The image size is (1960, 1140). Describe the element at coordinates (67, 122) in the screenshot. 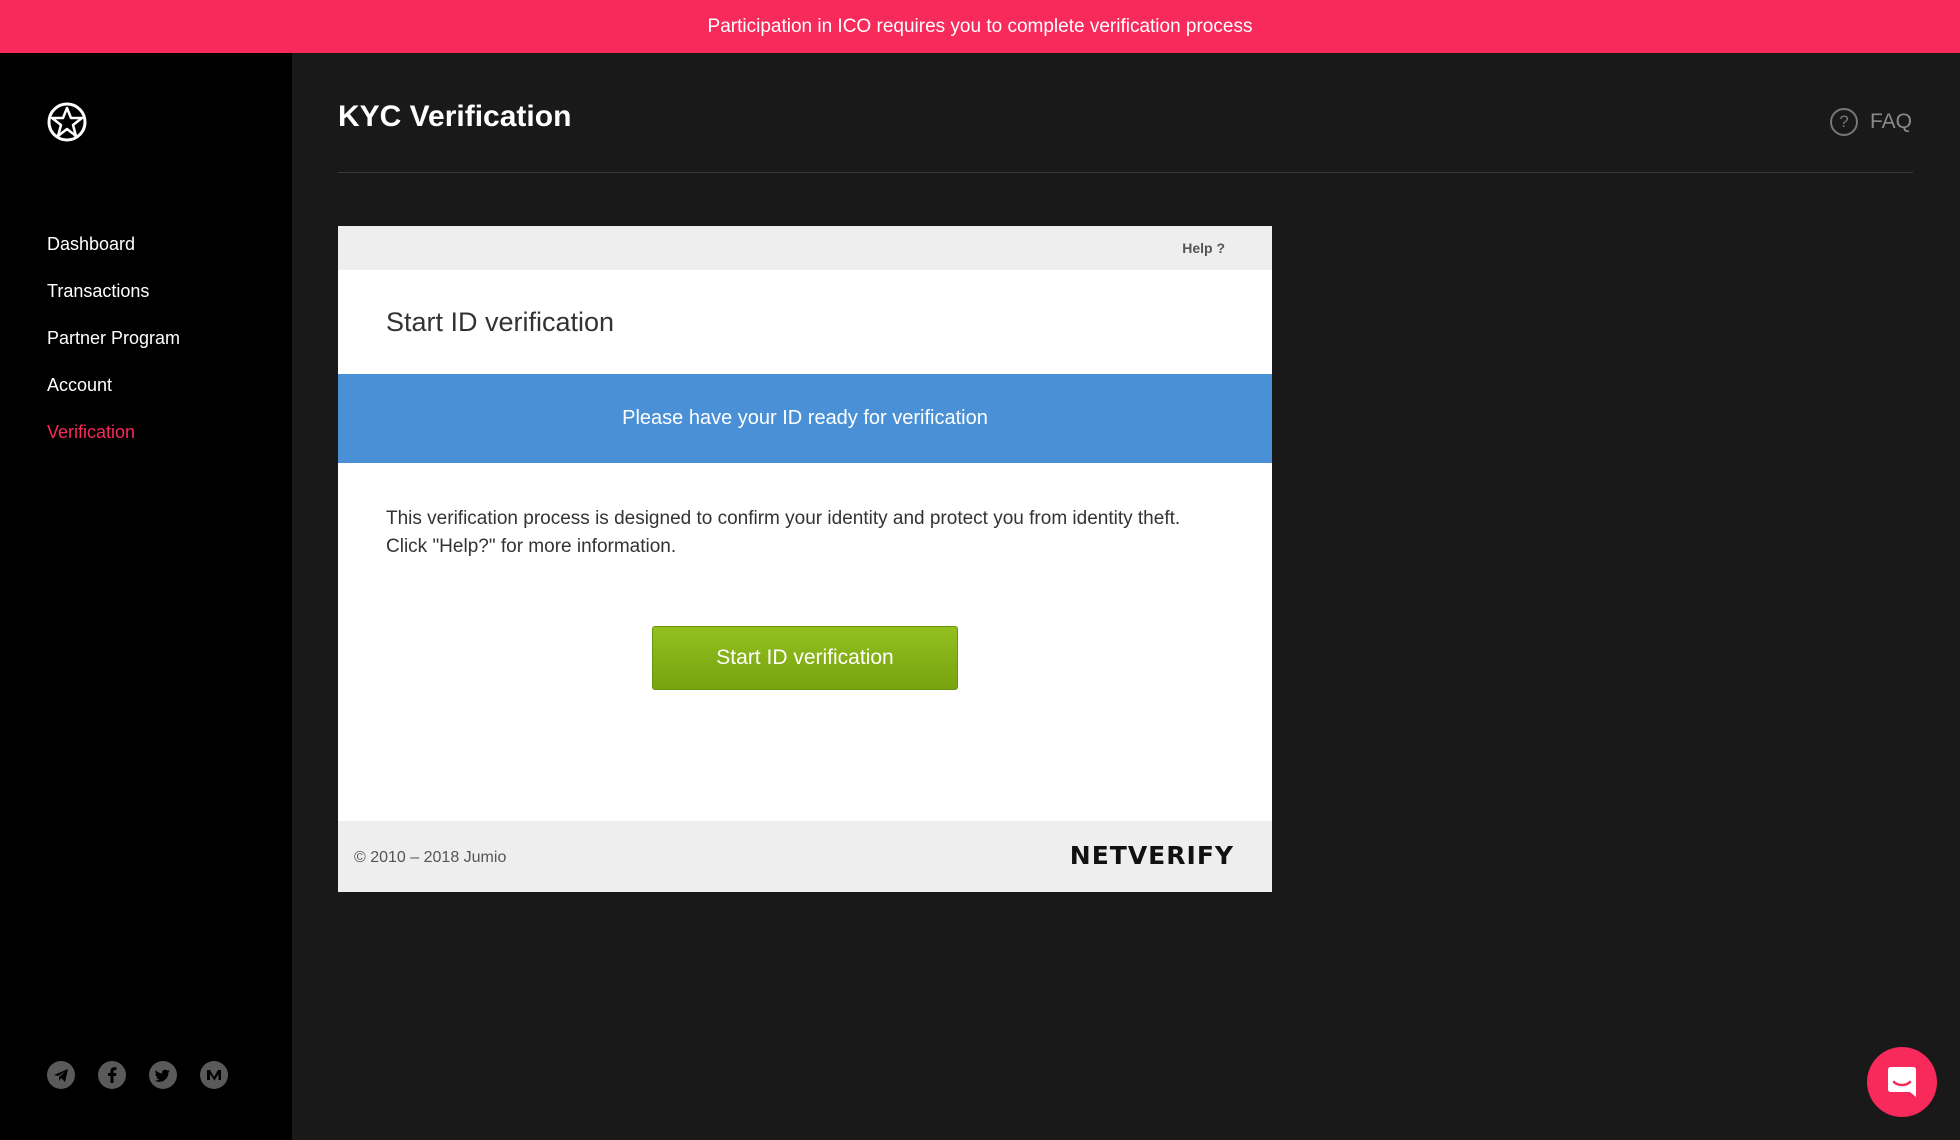

I see `star-badge-icon` at that location.